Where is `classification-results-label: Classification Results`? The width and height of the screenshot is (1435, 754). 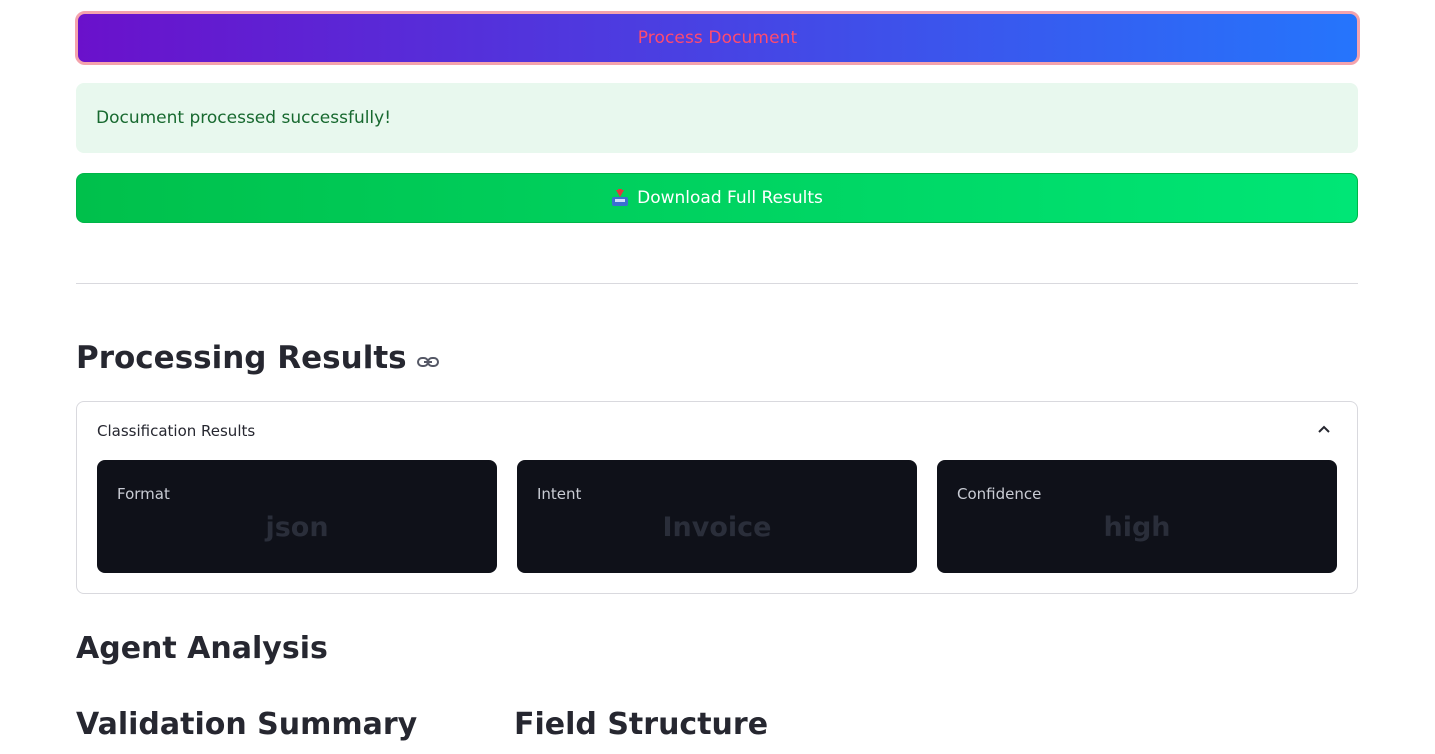
classification-results-label: Classification Results is located at coordinates (176, 431).